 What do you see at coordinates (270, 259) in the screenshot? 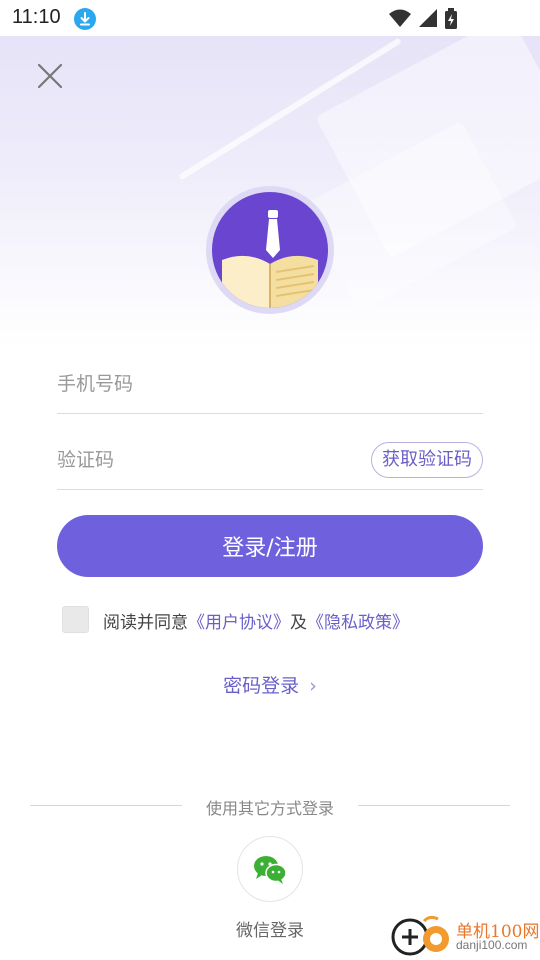
I see `book-tie-icon` at bounding box center [270, 259].